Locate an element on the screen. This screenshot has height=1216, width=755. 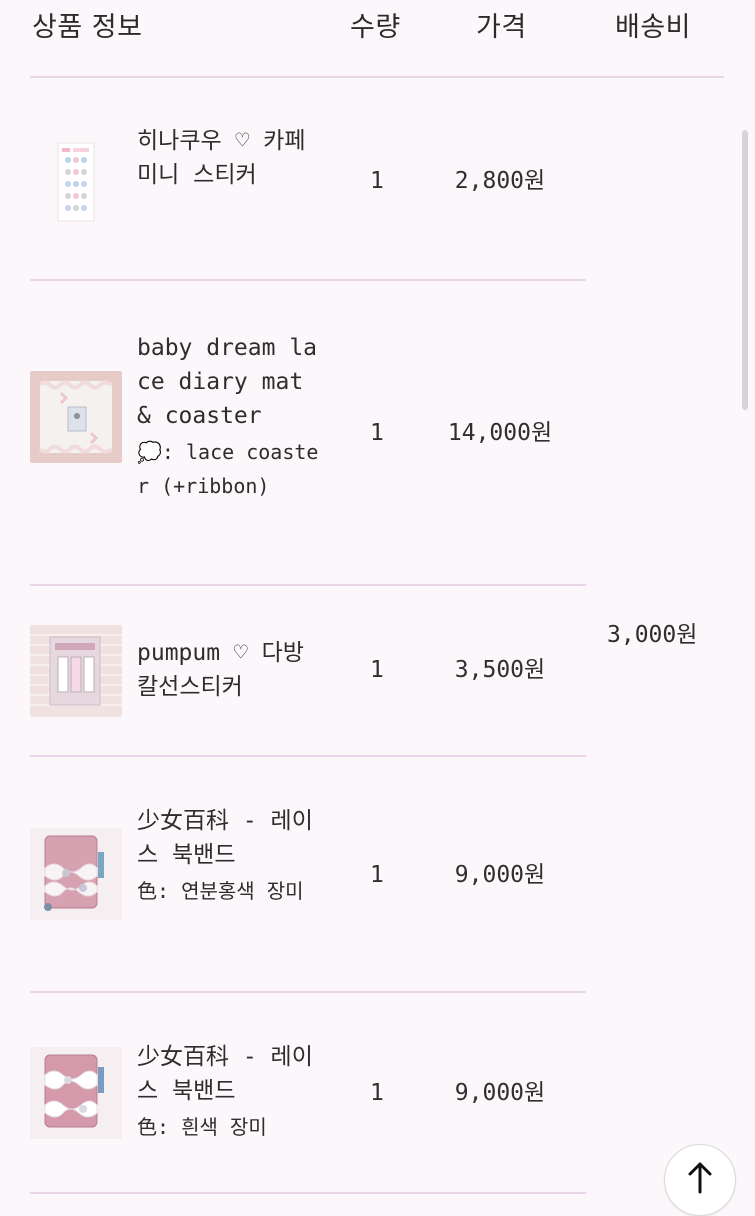
item-price: 3,500원 is located at coordinates (500, 670).